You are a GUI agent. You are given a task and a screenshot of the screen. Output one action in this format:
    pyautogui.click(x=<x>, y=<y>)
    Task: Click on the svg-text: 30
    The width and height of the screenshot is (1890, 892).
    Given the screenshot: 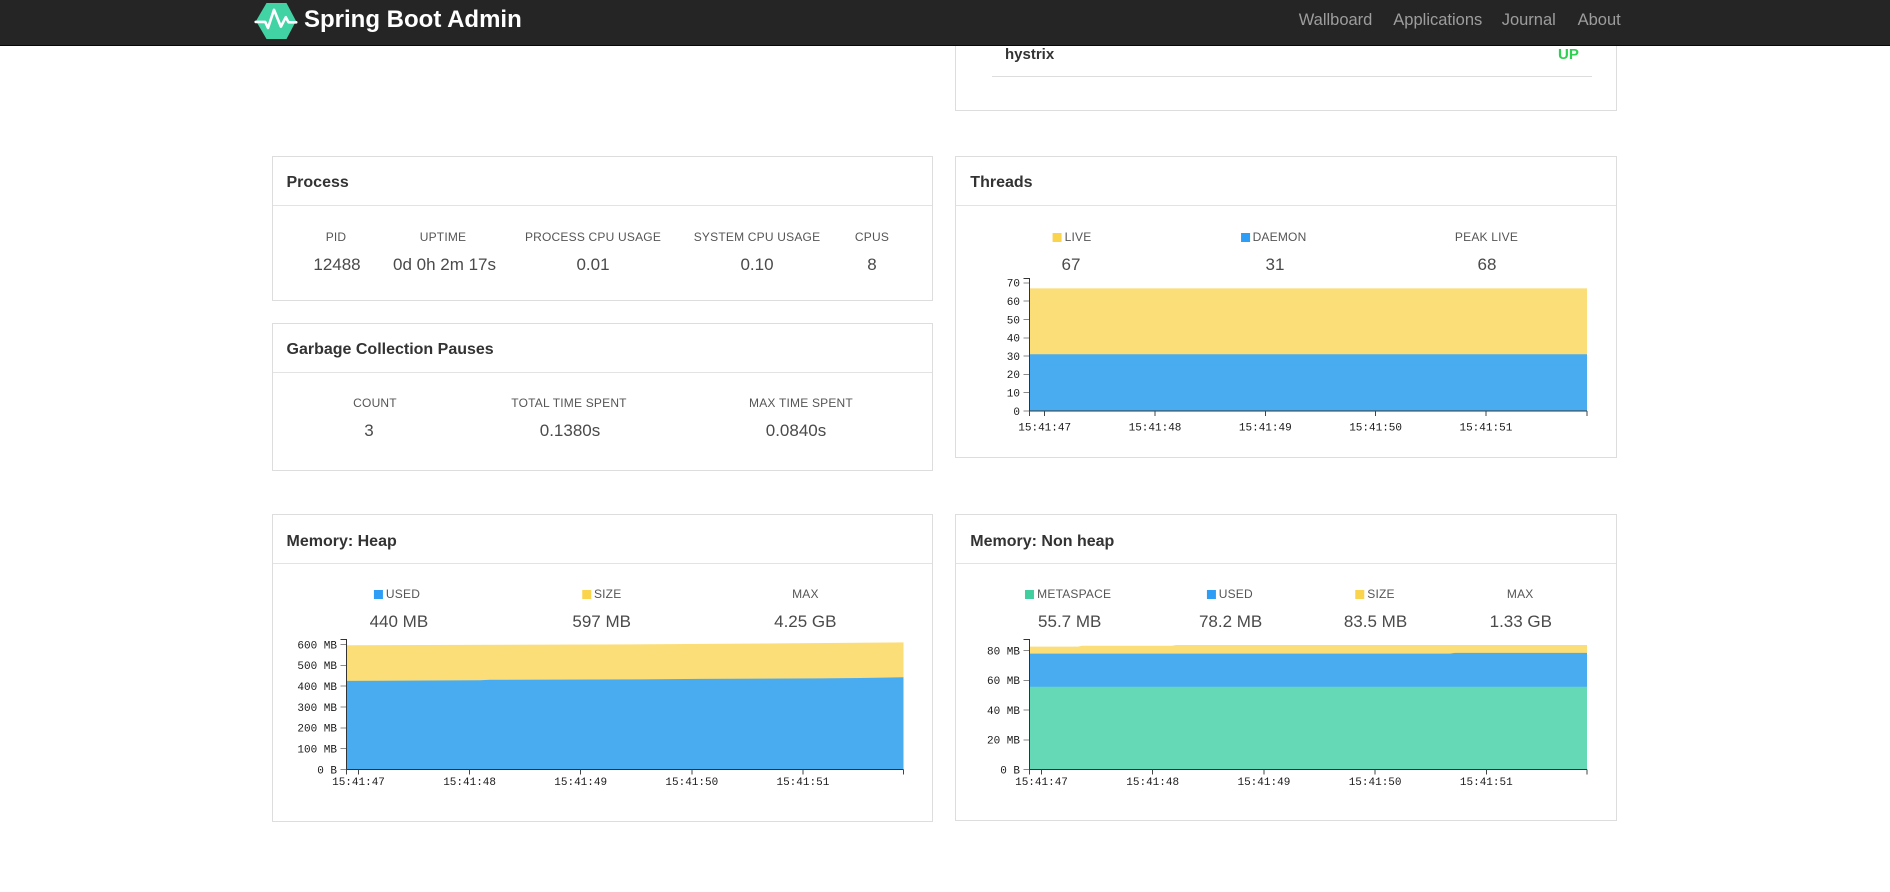 What is the action you would take?
    pyautogui.click(x=1013, y=358)
    